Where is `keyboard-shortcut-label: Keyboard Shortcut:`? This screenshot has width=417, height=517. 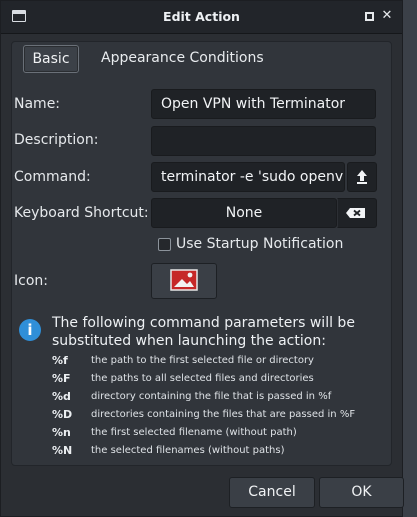 keyboard-shortcut-label: Keyboard Shortcut: is located at coordinates (81, 213).